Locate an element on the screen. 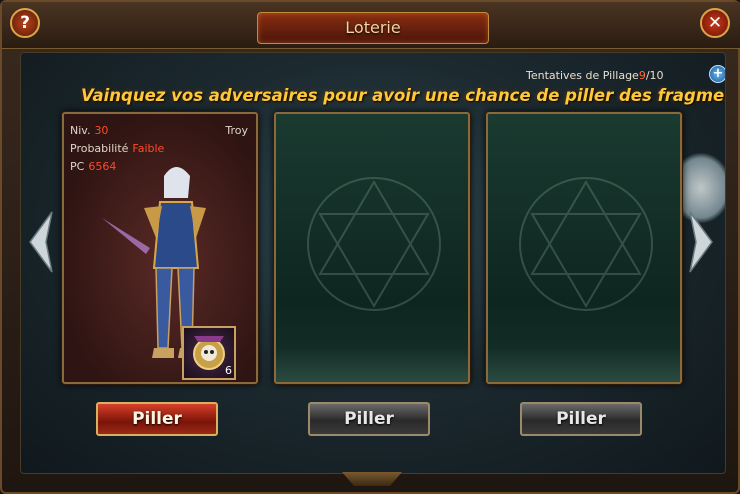  opponent-level: Niv. 30 is located at coordinates (89, 130).